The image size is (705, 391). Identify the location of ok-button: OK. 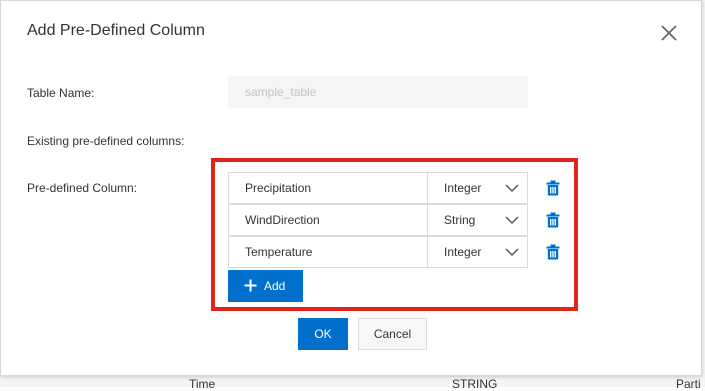
(323, 334).